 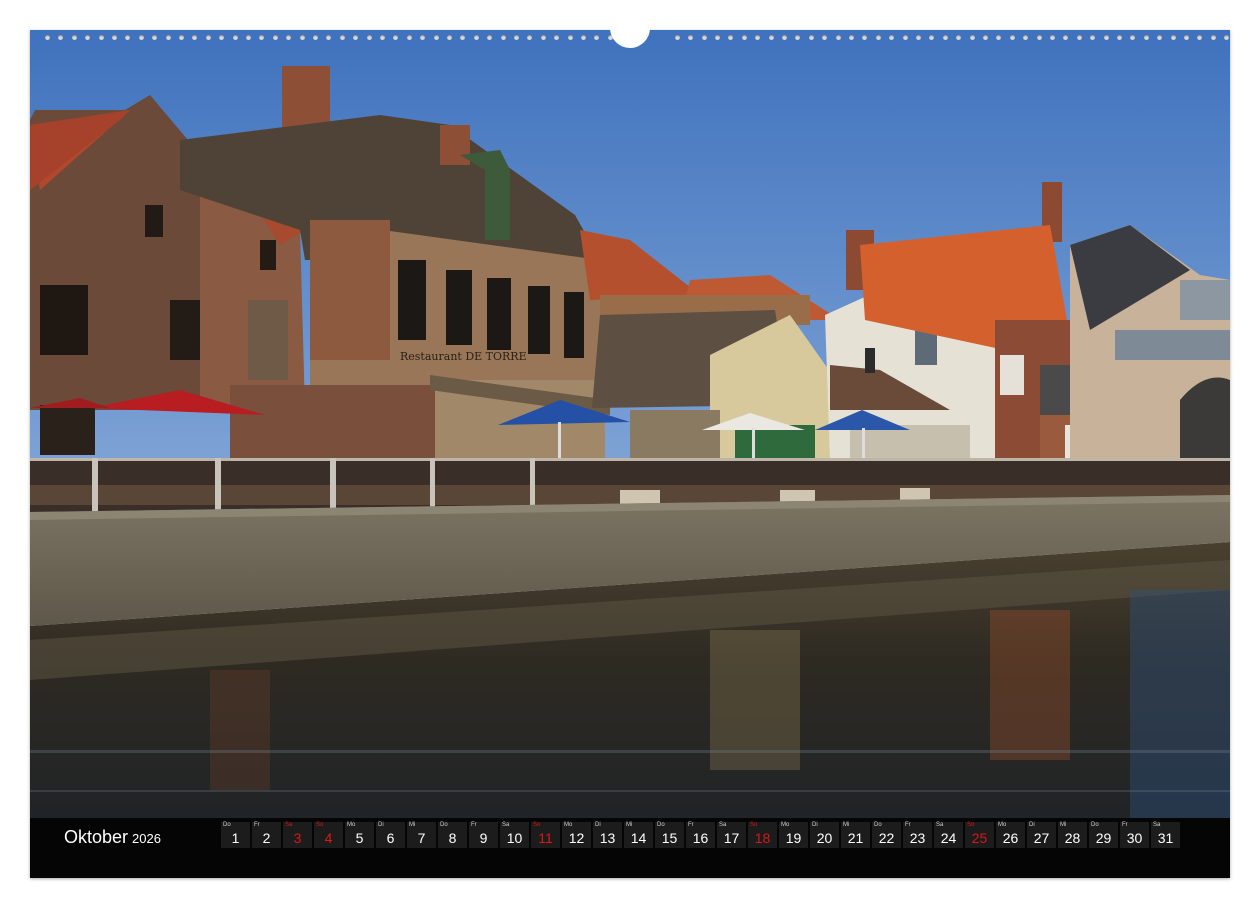 What do you see at coordinates (514, 838) in the screenshot?
I see `day-number: 10` at bounding box center [514, 838].